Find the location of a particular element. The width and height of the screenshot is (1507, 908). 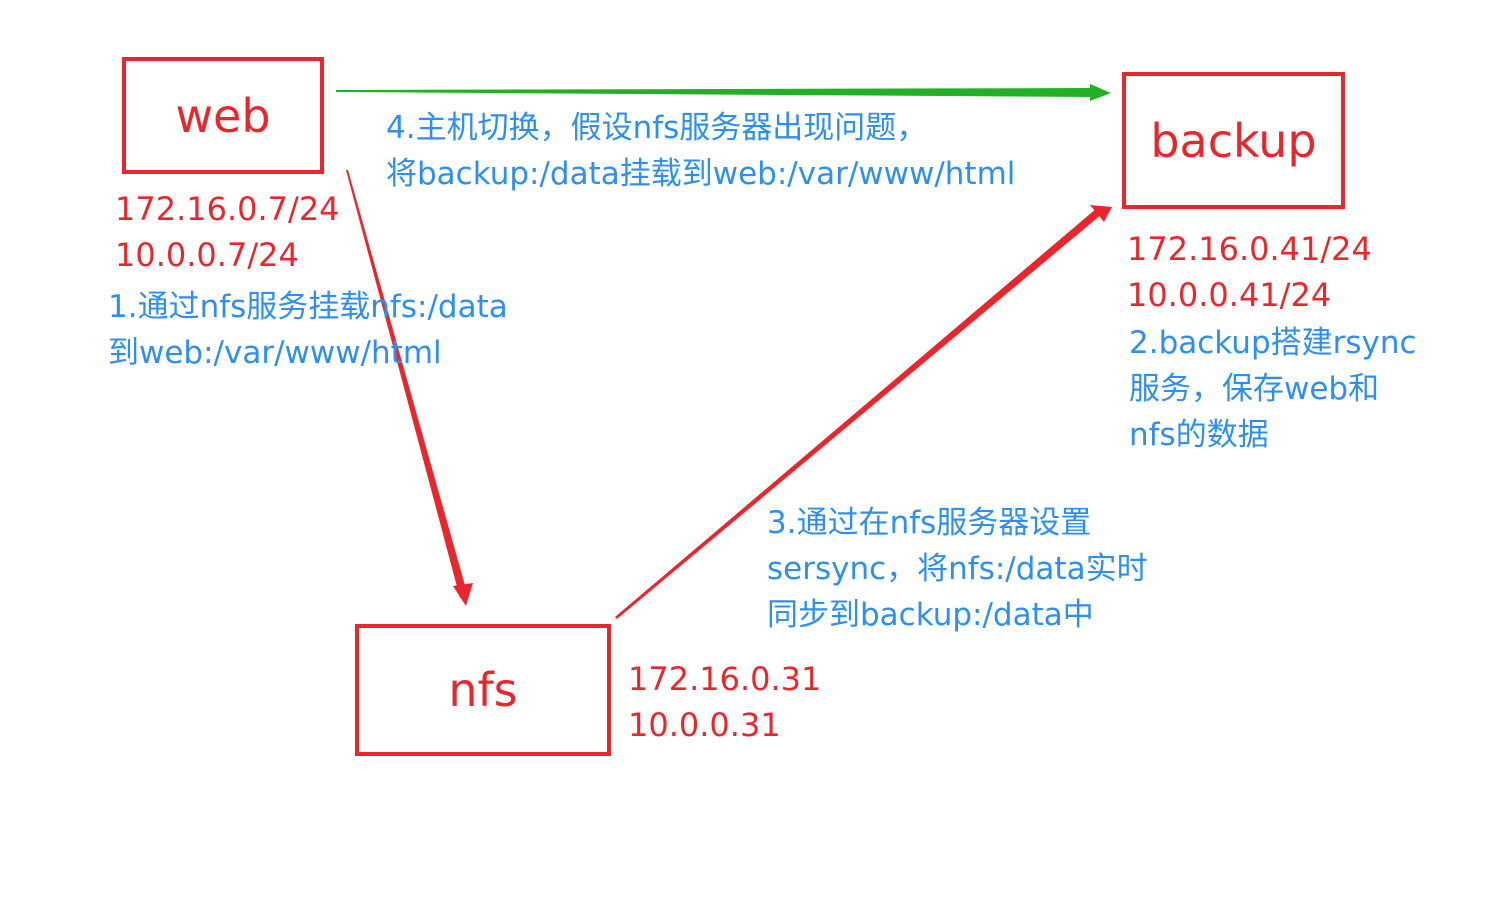

backup-server-node: backup is located at coordinates (1233, 140).